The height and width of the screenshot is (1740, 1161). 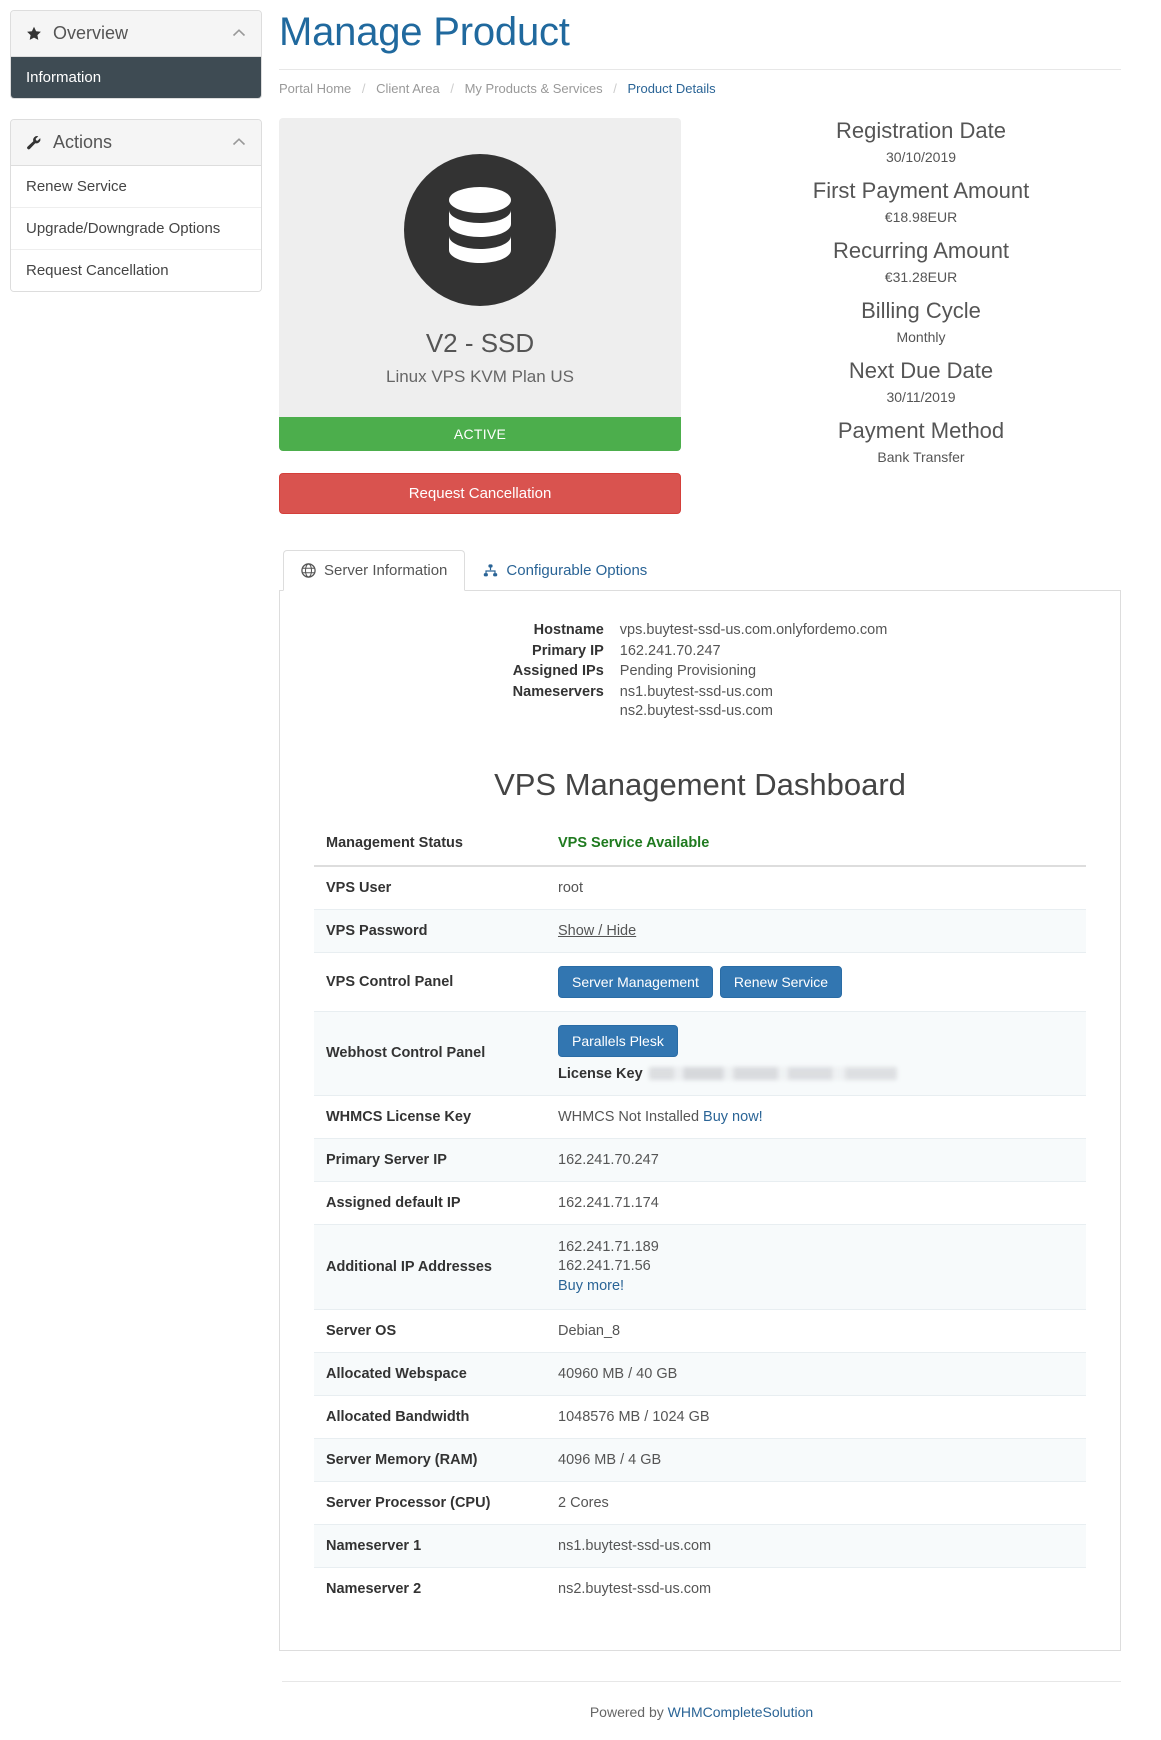 What do you see at coordinates (921, 397) in the screenshot?
I see `next-due-date-value: 30/11/2019` at bounding box center [921, 397].